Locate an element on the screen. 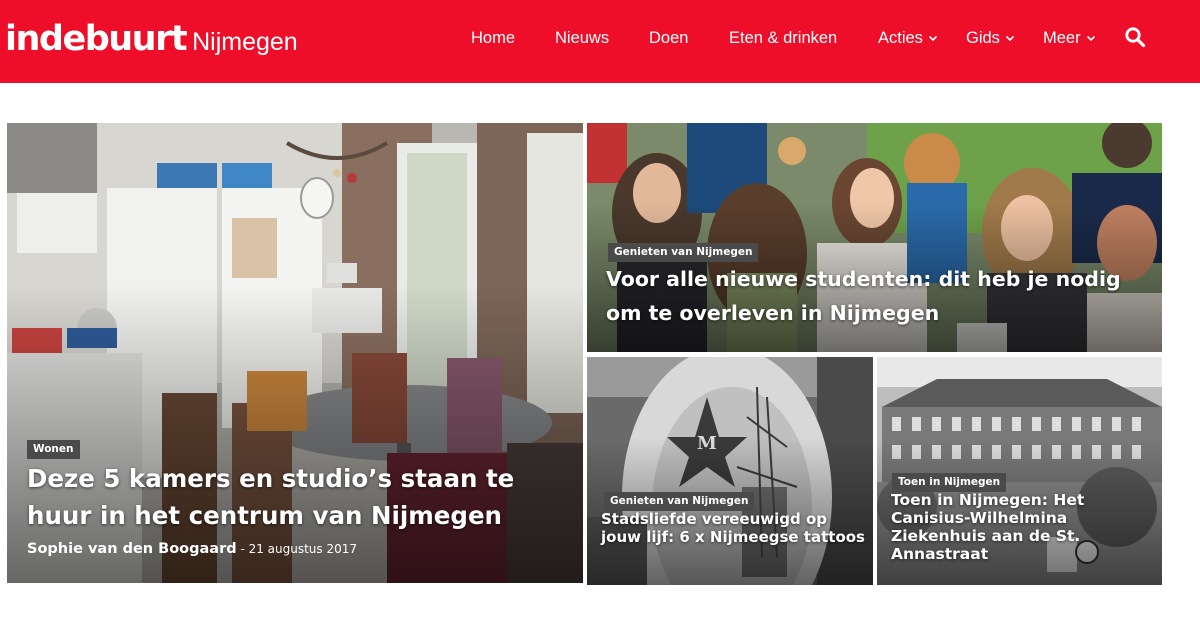  logo-wordmark: indebuurt is located at coordinates (96, 39).